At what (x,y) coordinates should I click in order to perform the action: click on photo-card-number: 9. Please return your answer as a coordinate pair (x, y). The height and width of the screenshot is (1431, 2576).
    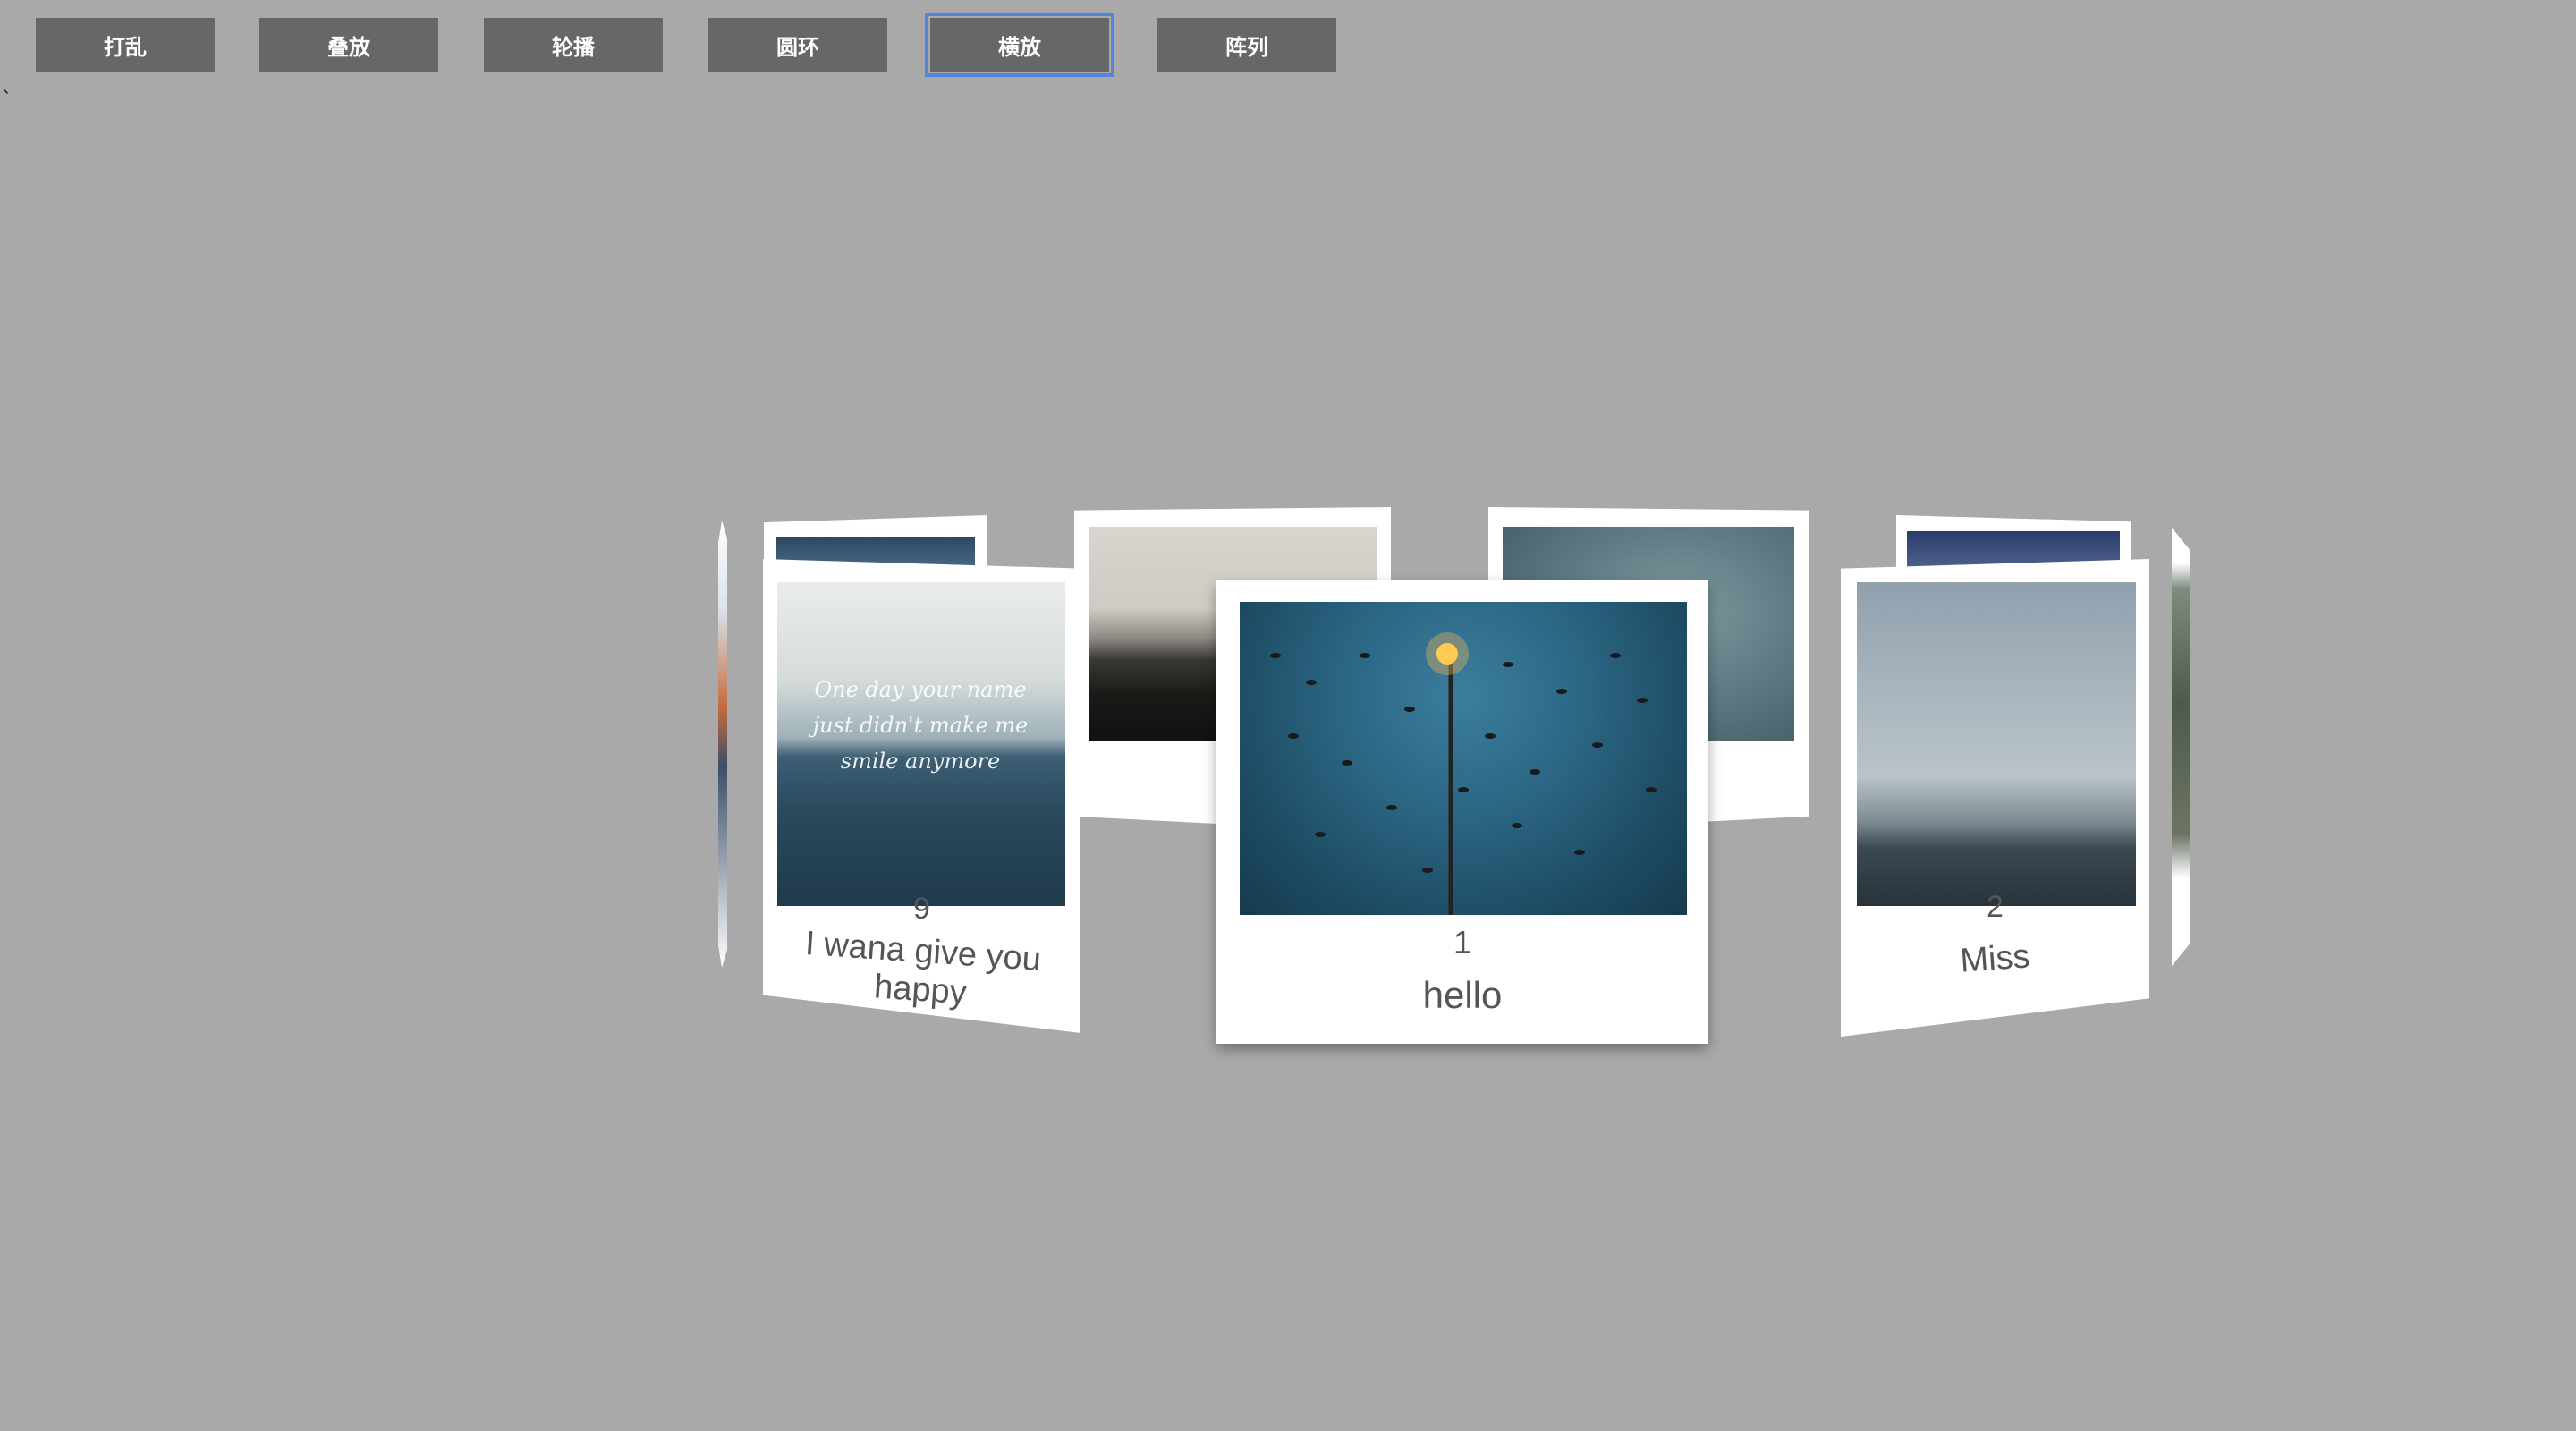
    Looking at the image, I should click on (921, 909).